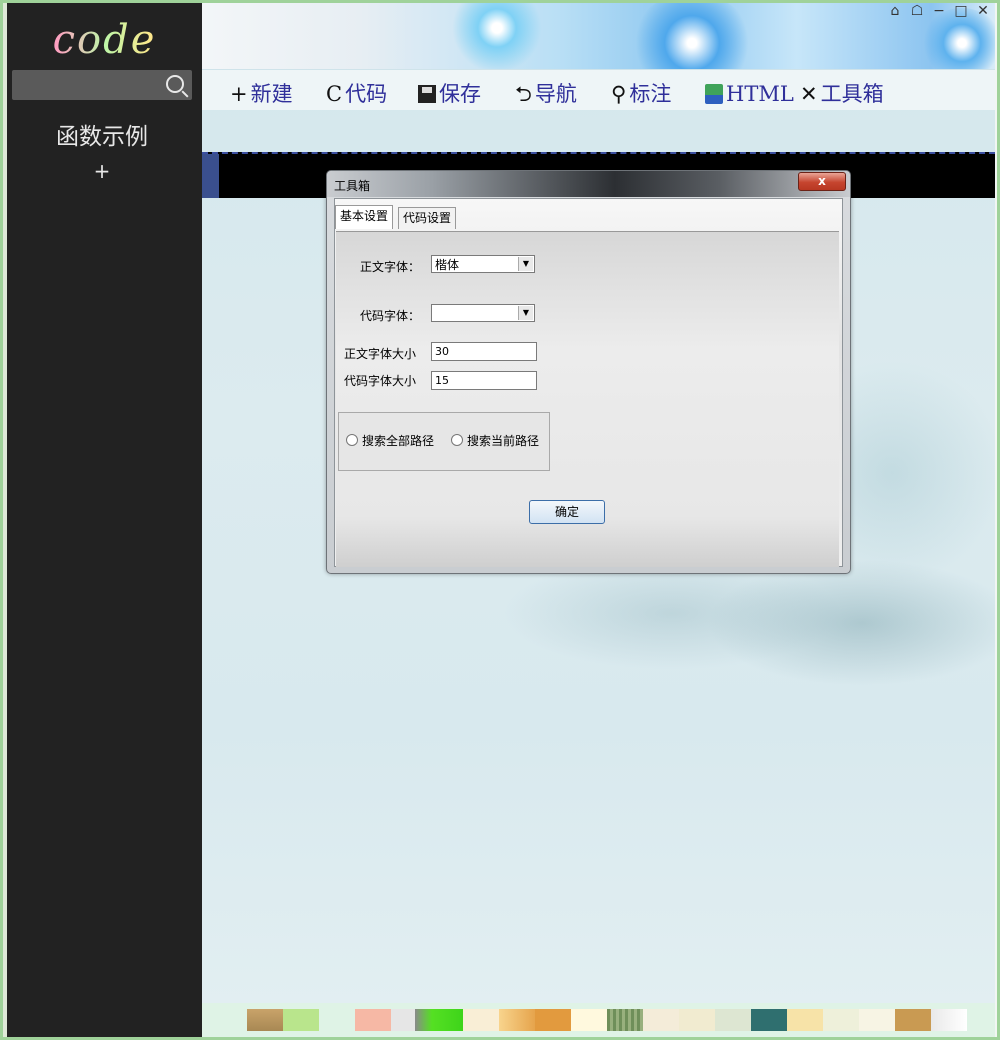  I want to click on return-arrow-icon: ⮌, so click(523, 94).